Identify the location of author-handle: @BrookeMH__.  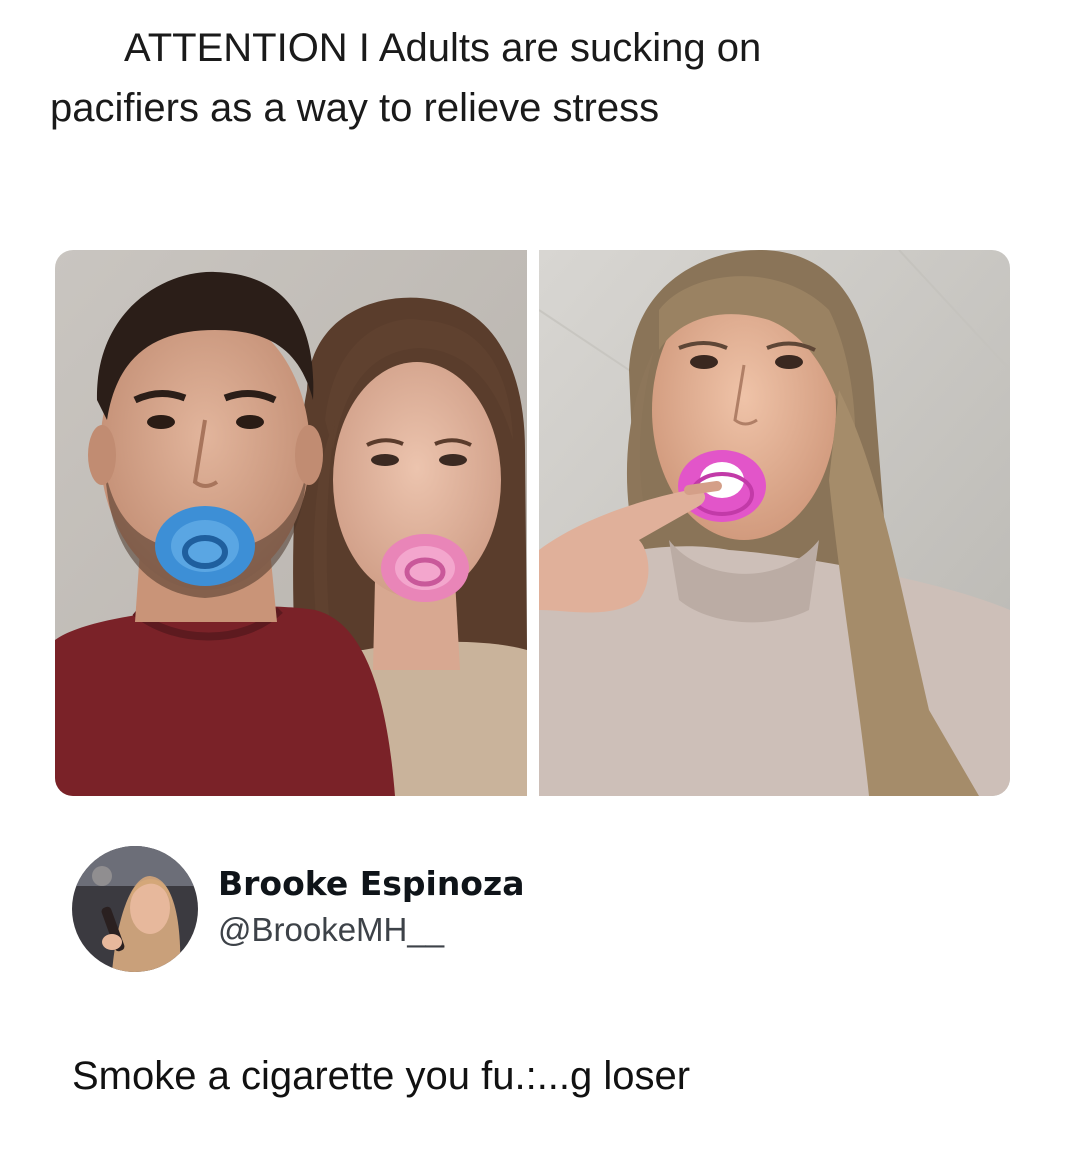
(371, 930).